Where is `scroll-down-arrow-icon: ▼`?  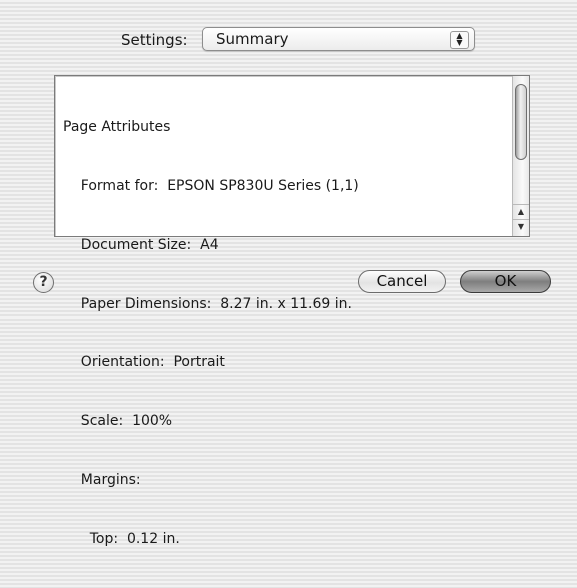 scroll-down-arrow-icon: ▼ is located at coordinates (521, 226).